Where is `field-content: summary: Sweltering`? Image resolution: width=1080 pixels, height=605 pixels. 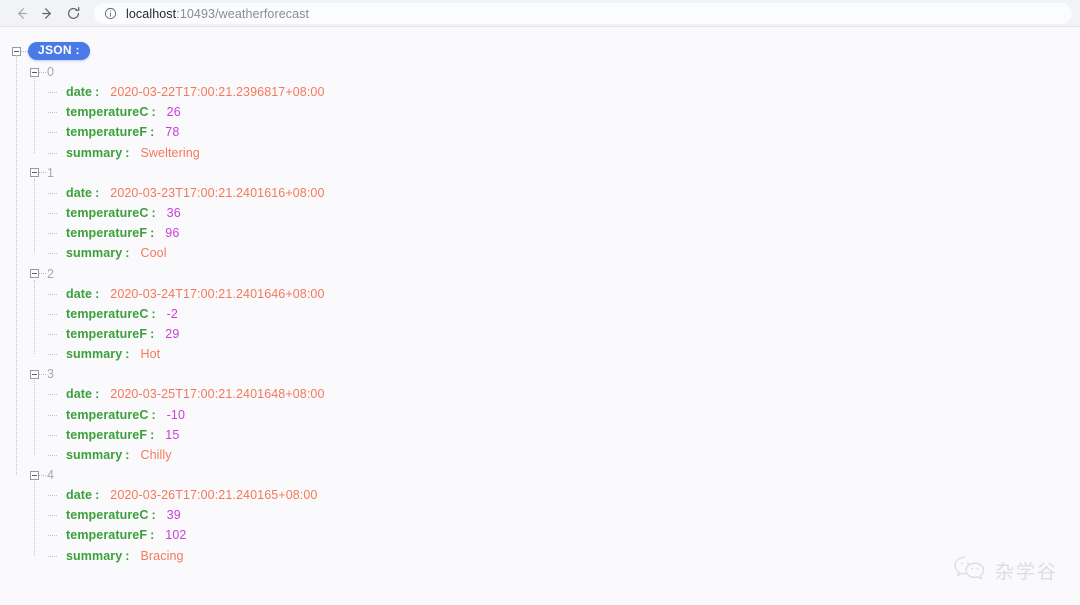 field-content: summary: Sweltering is located at coordinates (124, 153).